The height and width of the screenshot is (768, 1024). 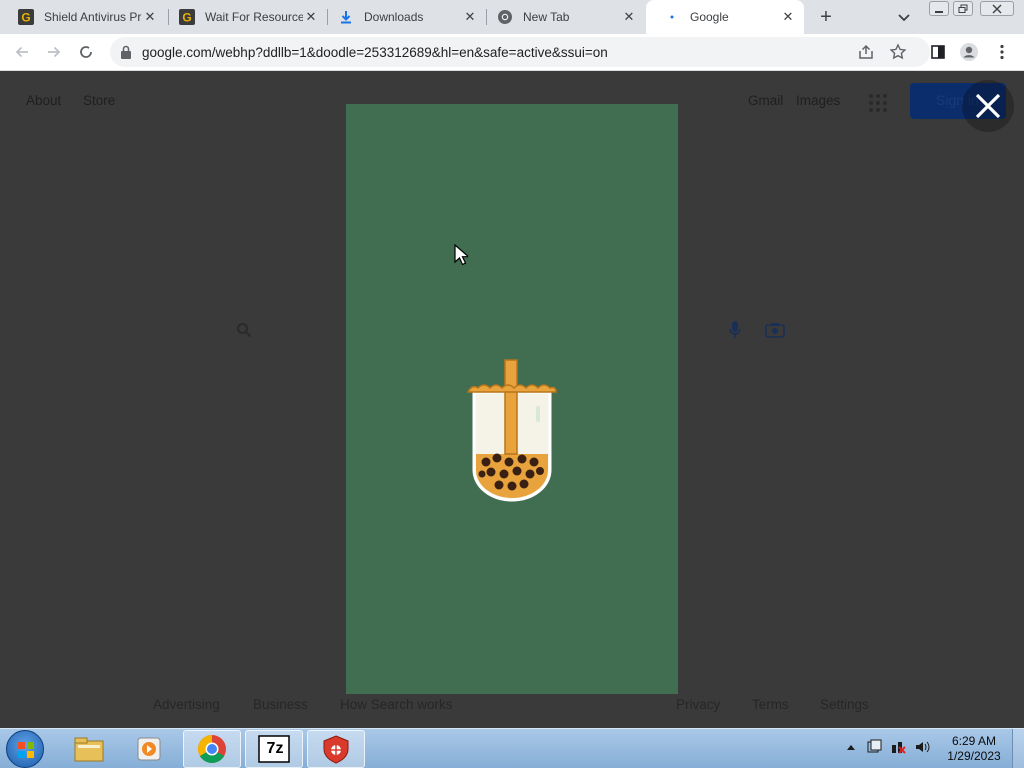 What do you see at coordinates (851, 747) in the screenshot?
I see `show-hidden-icons-icon` at bounding box center [851, 747].